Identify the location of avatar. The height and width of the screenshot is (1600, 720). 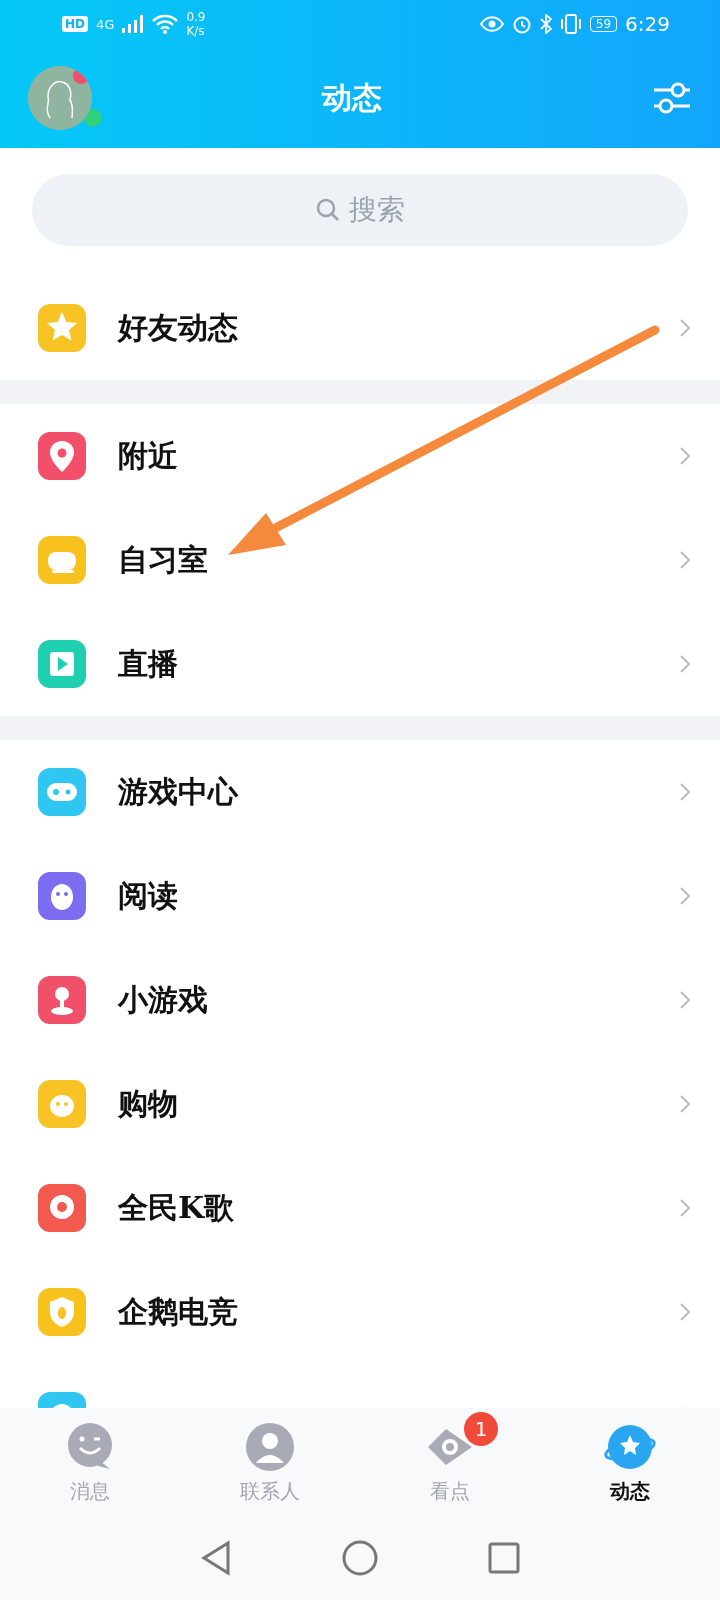
(60, 98).